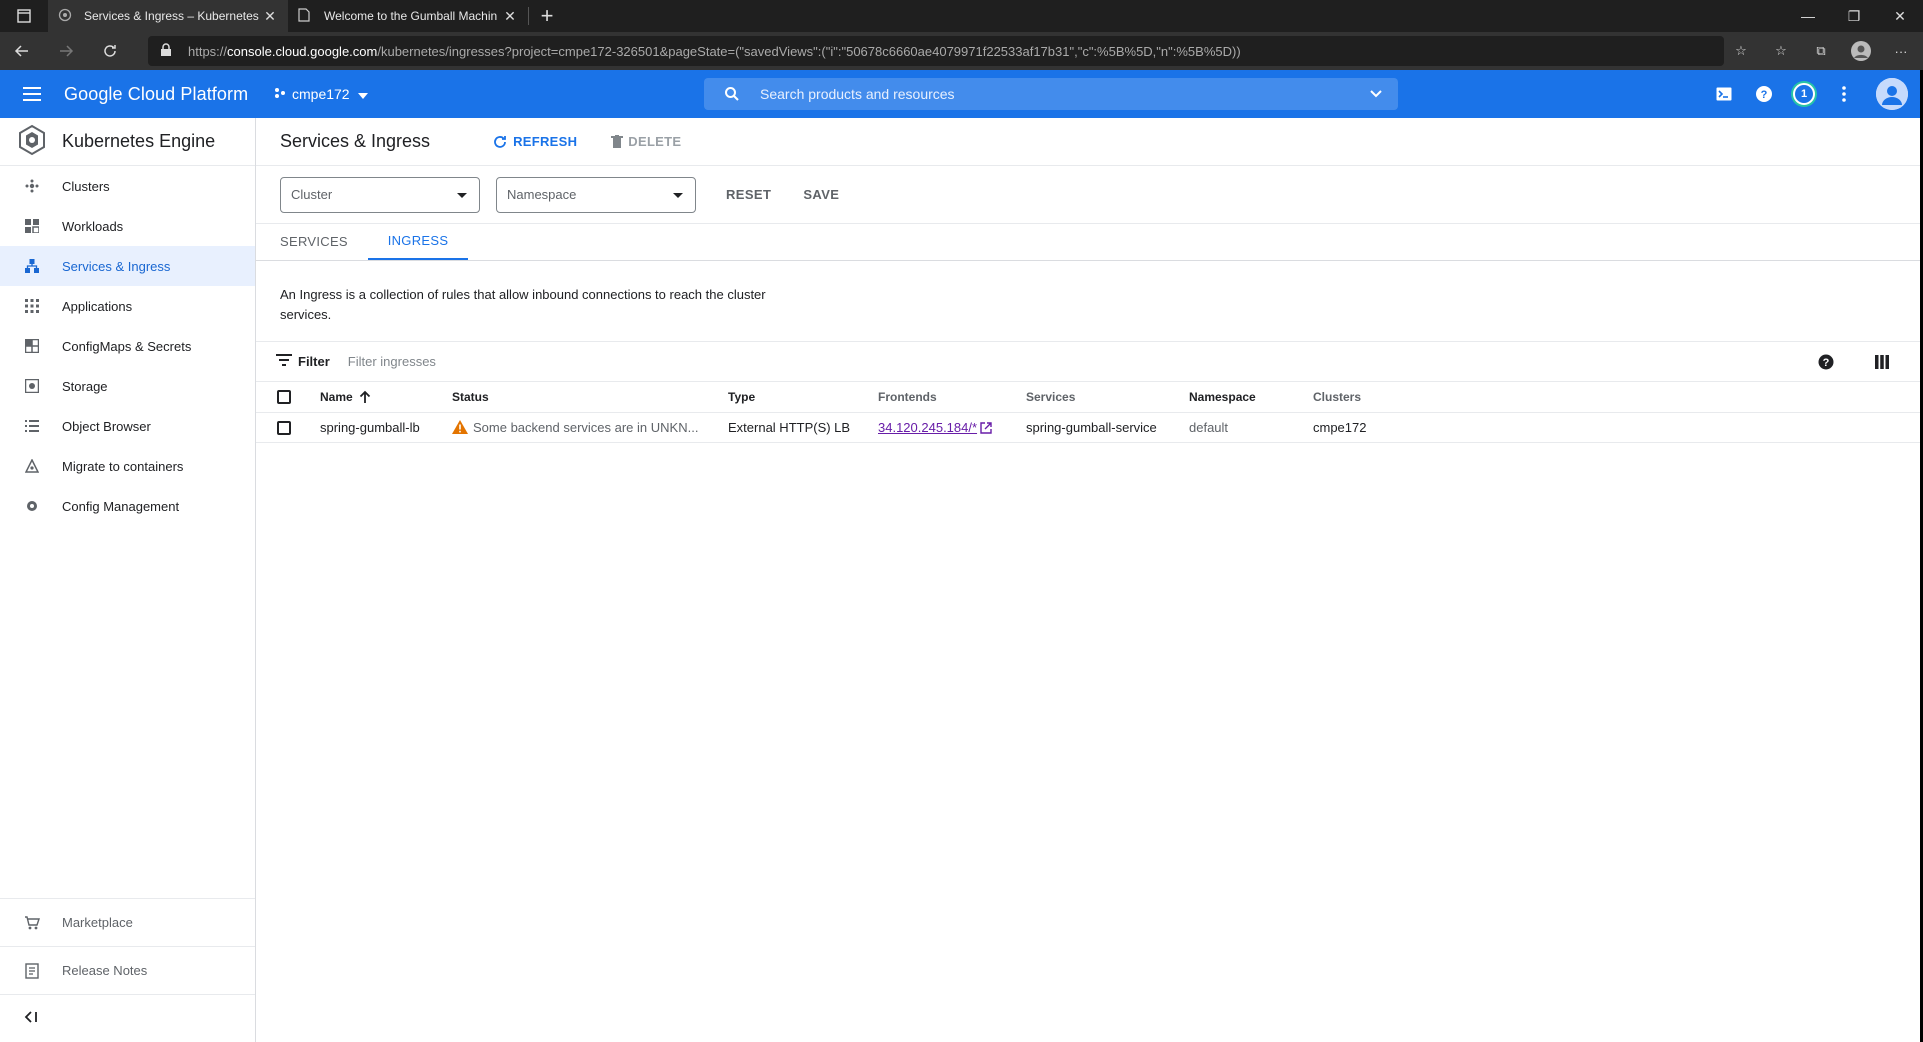  Describe the element at coordinates (32, 426) in the screenshot. I see `object-browser-icon` at that location.